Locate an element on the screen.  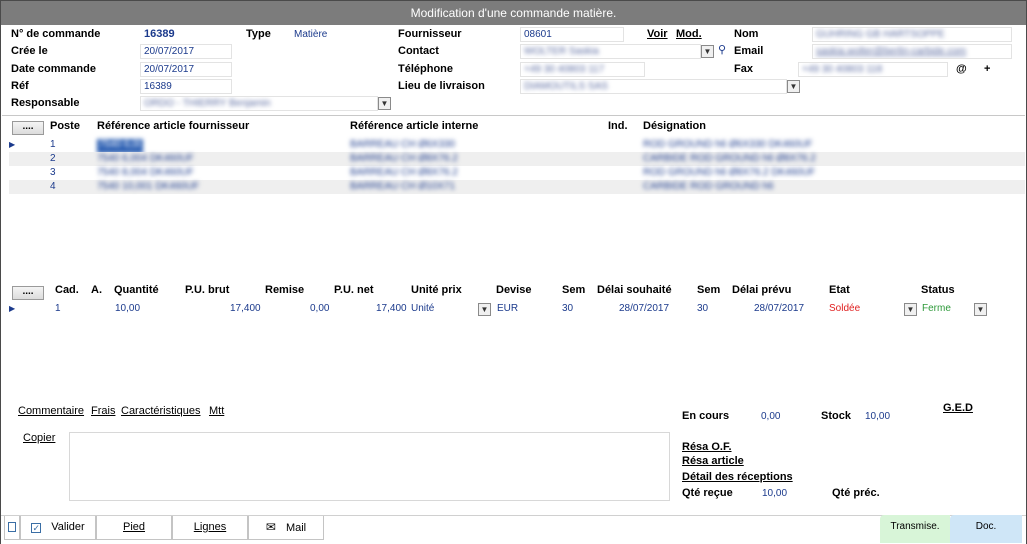
copier-link: Copier is located at coordinates (39, 438).